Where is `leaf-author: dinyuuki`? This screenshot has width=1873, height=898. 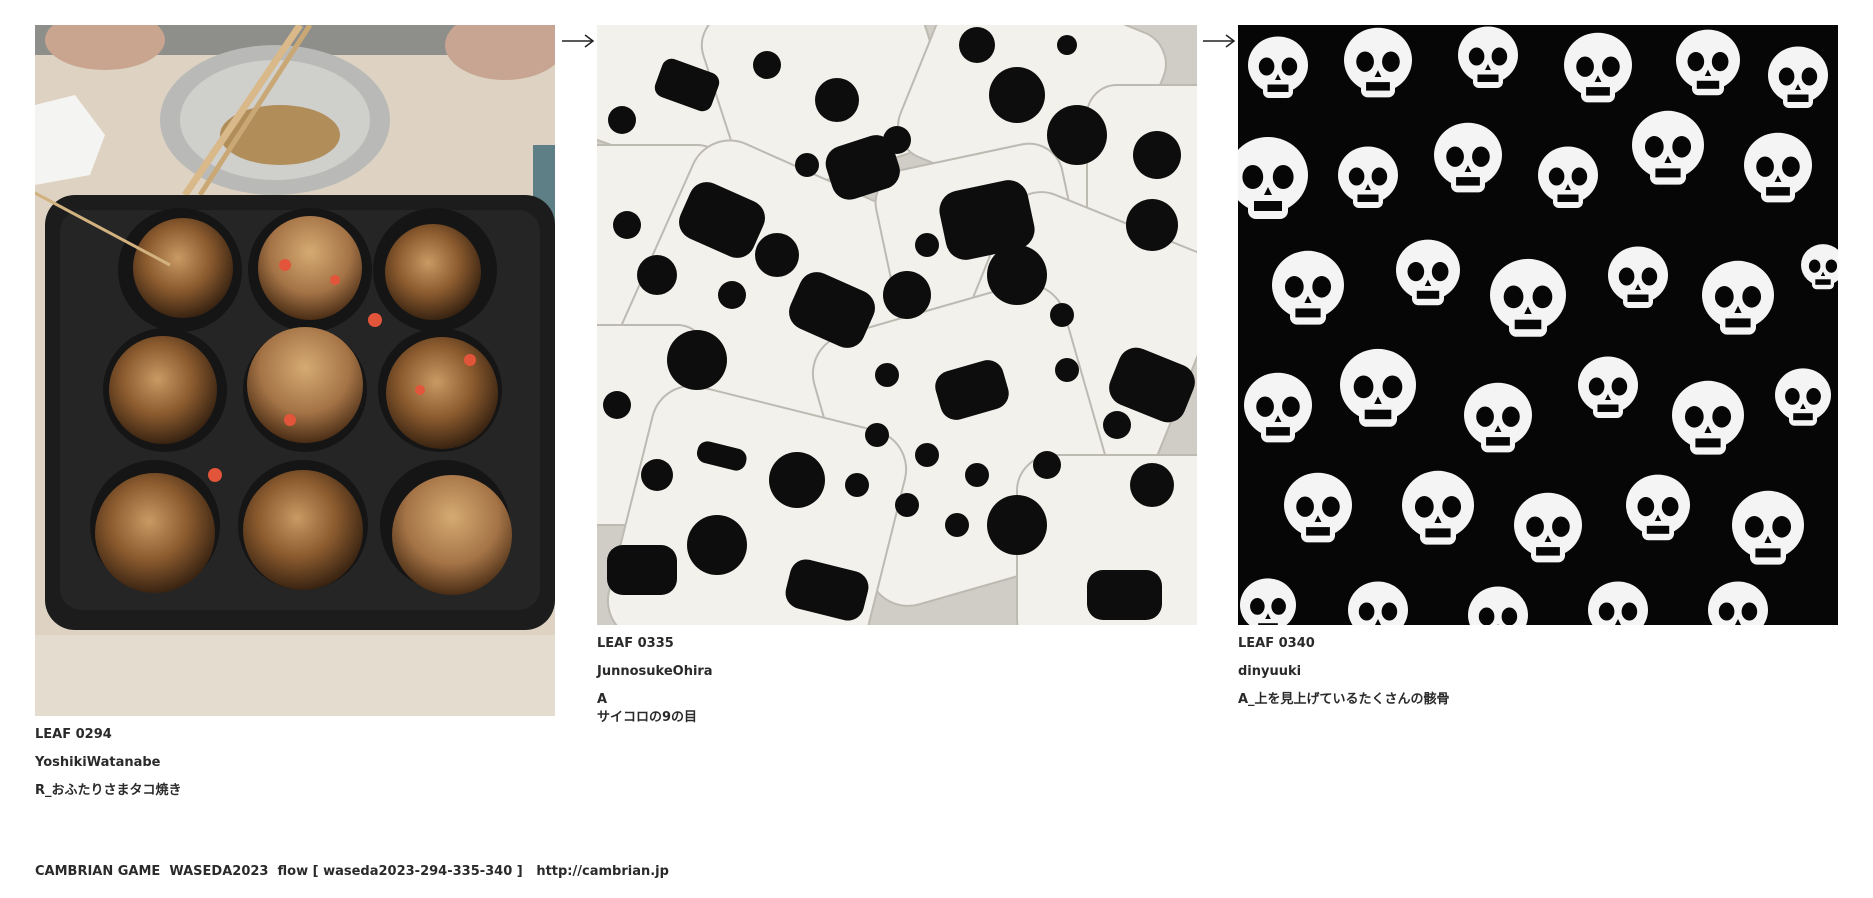 leaf-author: dinyuuki is located at coordinates (1270, 671).